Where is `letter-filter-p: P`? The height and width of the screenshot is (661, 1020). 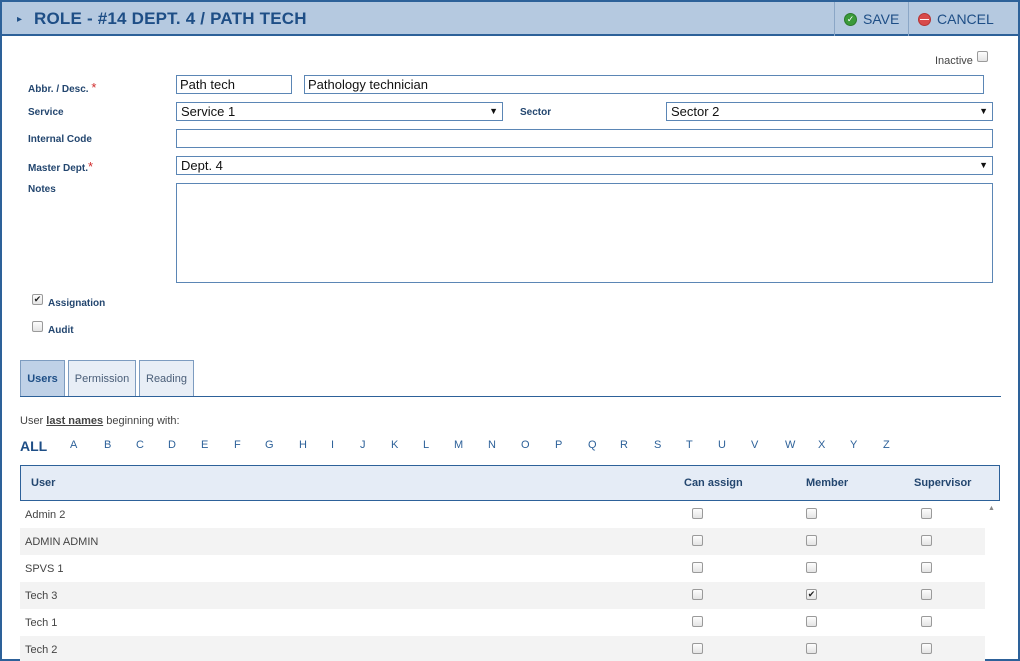 letter-filter-p: P is located at coordinates (558, 445).